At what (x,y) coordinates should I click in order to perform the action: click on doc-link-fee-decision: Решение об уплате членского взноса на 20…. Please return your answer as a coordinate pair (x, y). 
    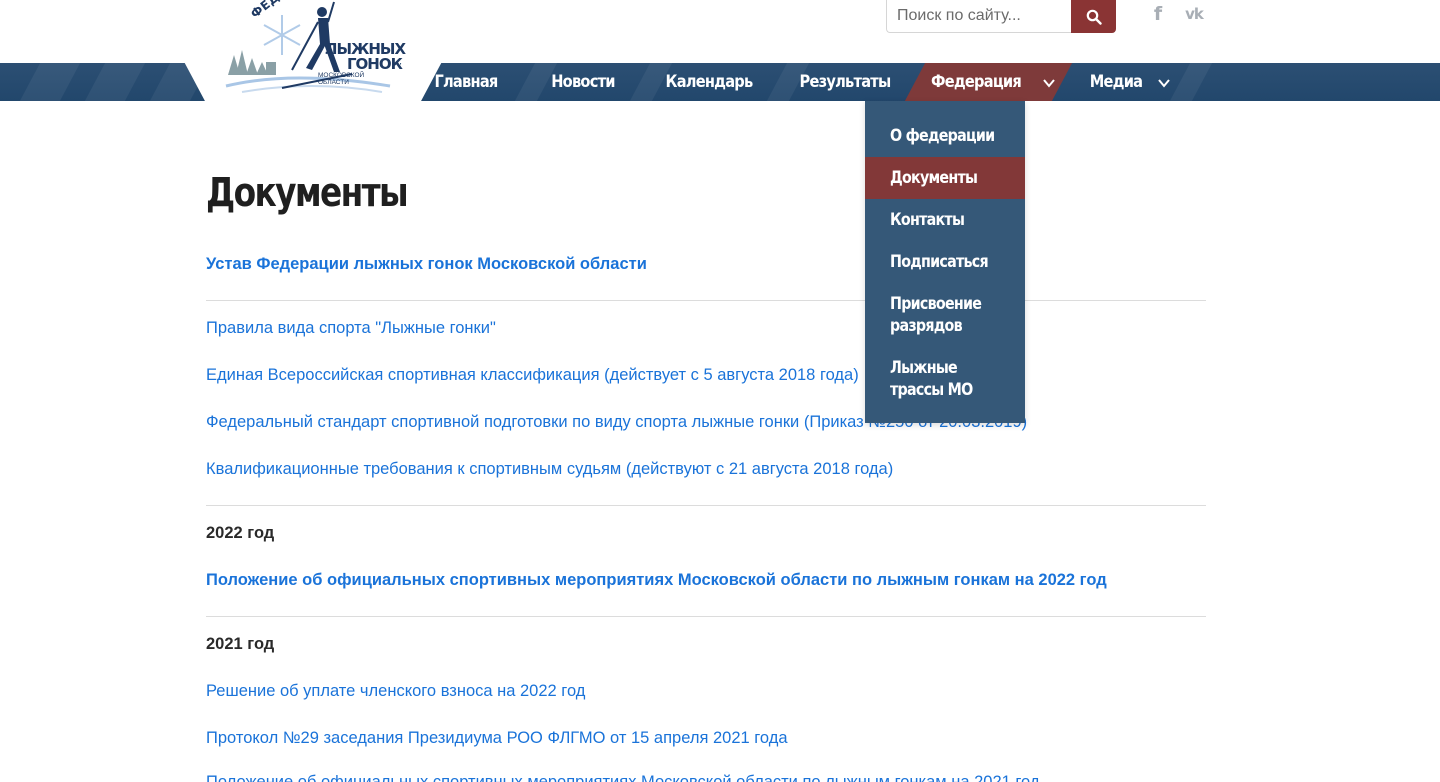
    Looking at the image, I should click on (395, 691).